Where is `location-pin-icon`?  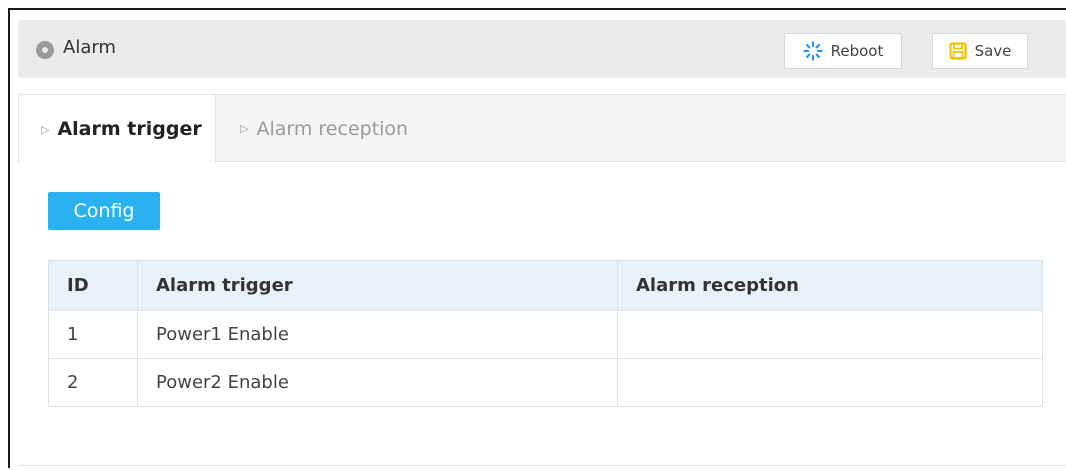 location-pin-icon is located at coordinates (45, 50).